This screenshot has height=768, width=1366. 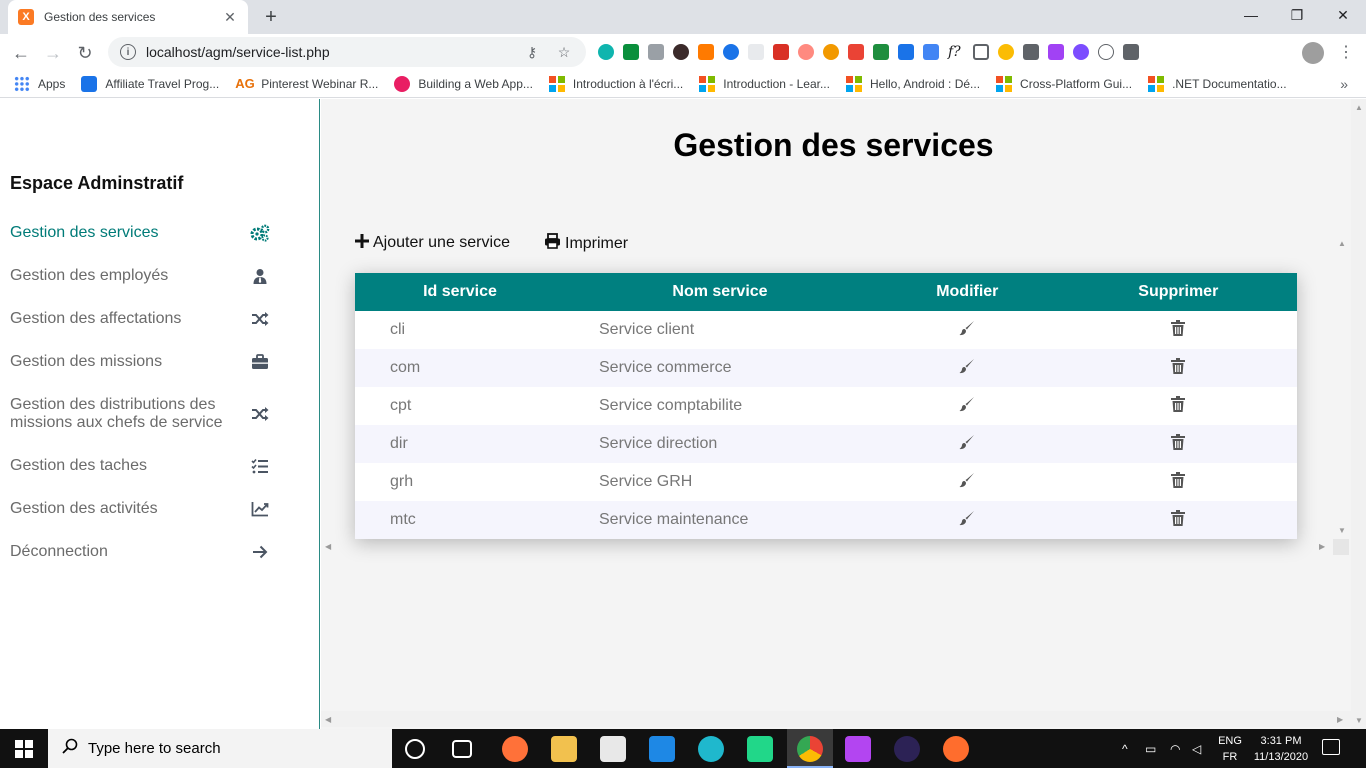 What do you see at coordinates (1196, 748) in the screenshot?
I see `volume-icon: ◁` at bounding box center [1196, 748].